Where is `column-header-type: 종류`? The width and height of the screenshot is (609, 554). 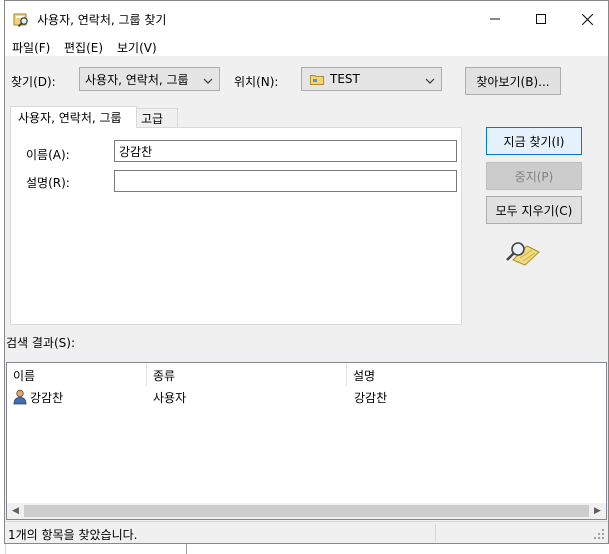
column-header-type: 종류 is located at coordinates (247, 375).